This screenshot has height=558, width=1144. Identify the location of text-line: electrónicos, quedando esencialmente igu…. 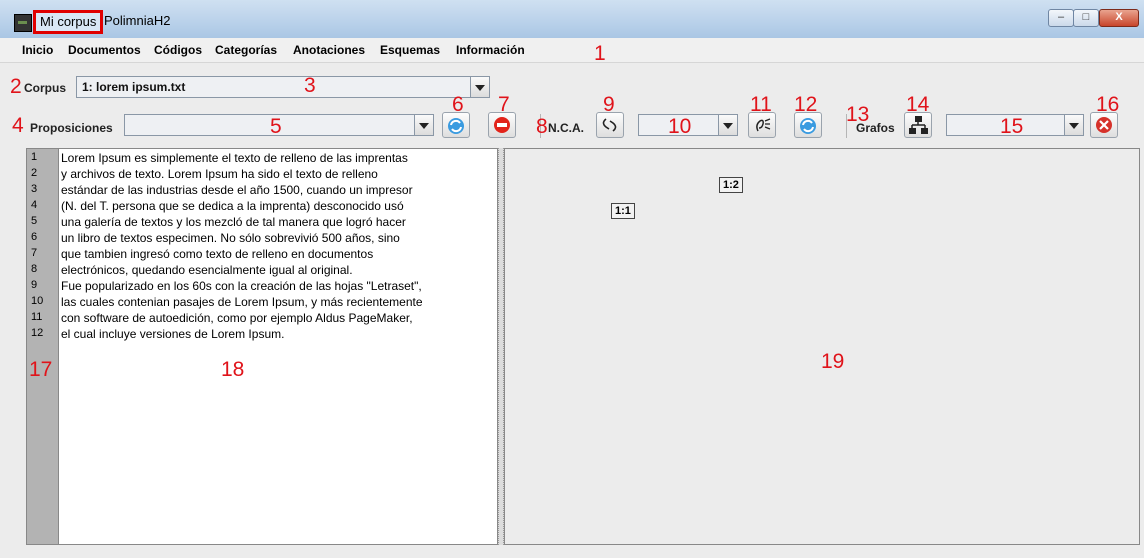
(207, 270).